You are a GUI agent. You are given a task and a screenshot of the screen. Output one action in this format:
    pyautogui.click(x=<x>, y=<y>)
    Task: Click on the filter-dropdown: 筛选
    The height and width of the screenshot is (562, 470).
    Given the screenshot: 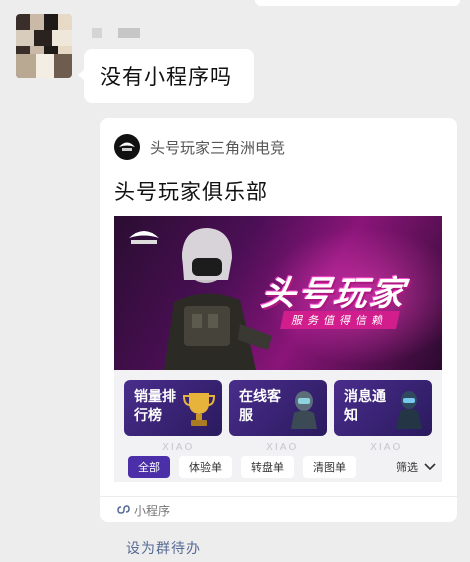 What is the action you would take?
    pyautogui.click(x=417, y=467)
    